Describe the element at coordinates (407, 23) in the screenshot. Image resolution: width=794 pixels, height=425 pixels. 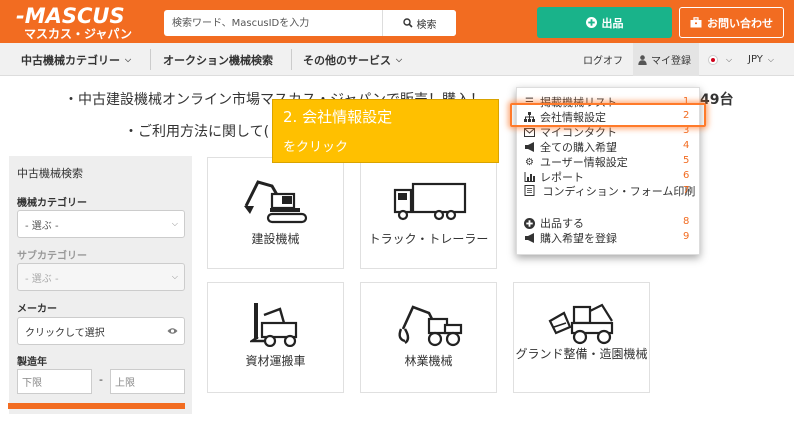
I see `search-icon` at that location.